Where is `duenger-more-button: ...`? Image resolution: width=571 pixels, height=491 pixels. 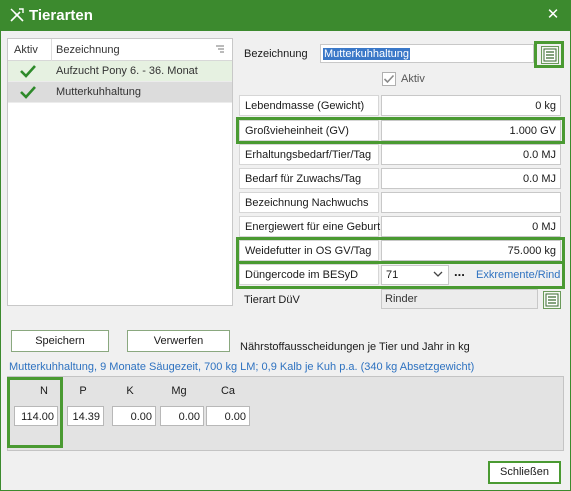
duenger-more-button: ... is located at coordinates (459, 271).